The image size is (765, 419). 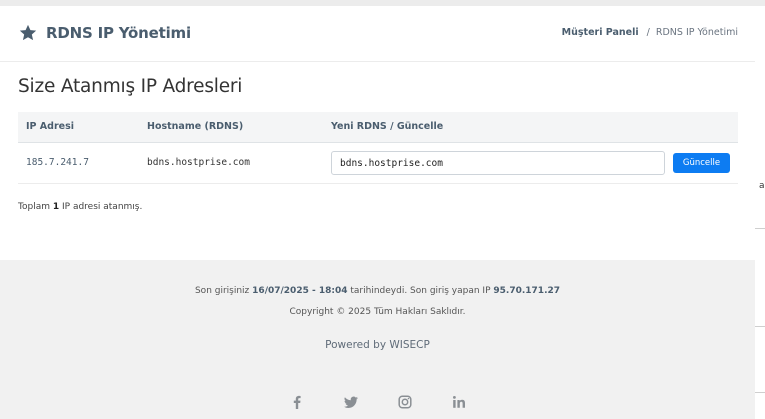 What do you see at coordinates (351, 402) in the screenshot?
I see `twitter-icon` at bounding box center [351, 402].